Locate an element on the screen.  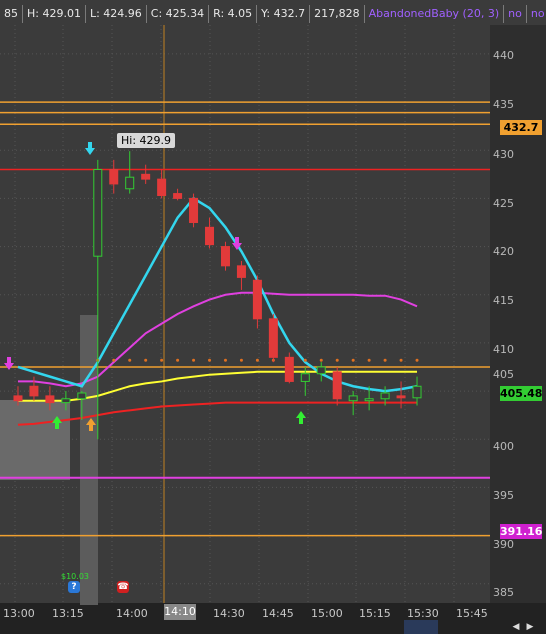
y-tick: 440 is located at coordinates (503, 55).